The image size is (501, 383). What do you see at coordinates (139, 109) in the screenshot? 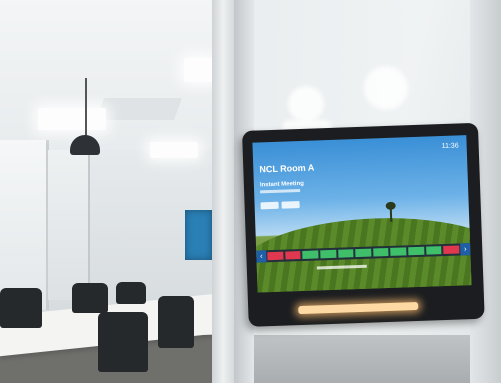
I see `ceiling-vent` at bounding box center [139, 109].